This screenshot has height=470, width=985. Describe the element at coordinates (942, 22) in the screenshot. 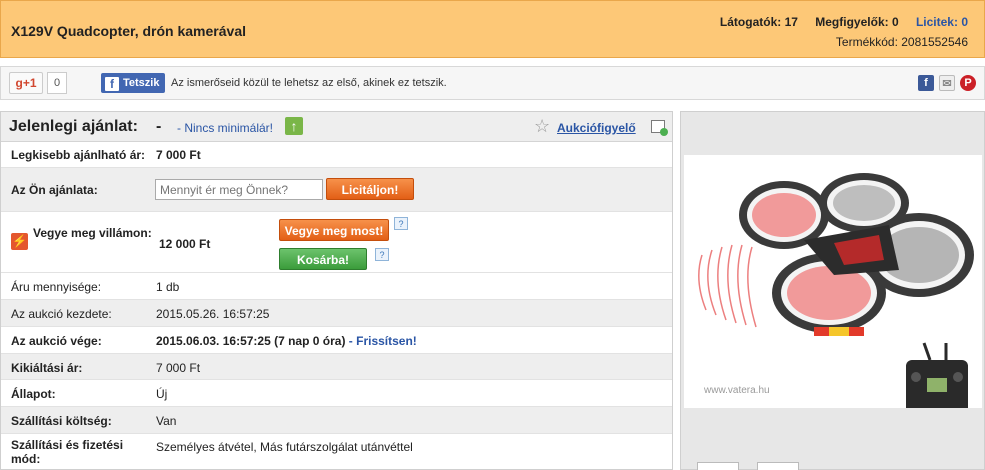

I see `bids-count-link: Licitek: 0` at that location.